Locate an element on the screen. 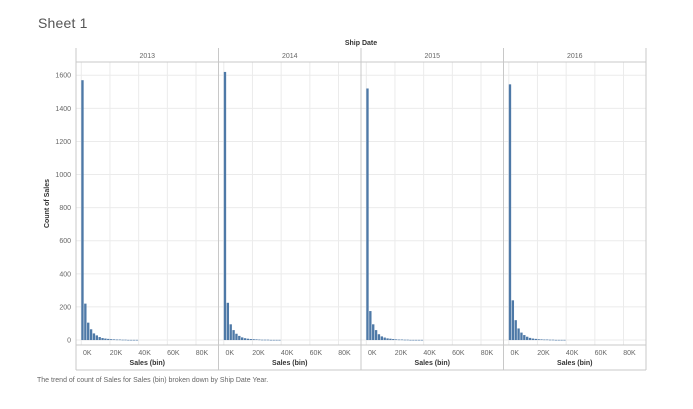 This screenshot has width=693, height=409. y-tick-label: 1000 is located at coordinates (63, 175).